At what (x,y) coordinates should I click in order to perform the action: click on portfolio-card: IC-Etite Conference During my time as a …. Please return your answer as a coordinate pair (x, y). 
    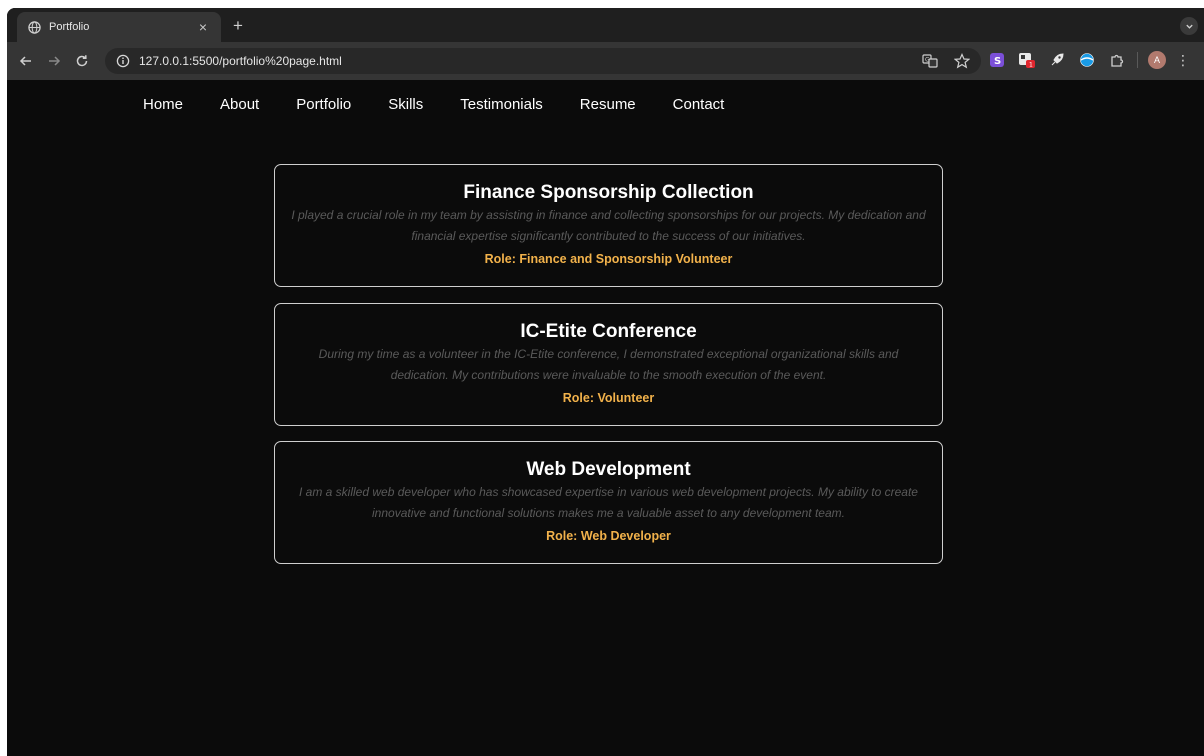
    Looking at the image, I should click on (608, 364).